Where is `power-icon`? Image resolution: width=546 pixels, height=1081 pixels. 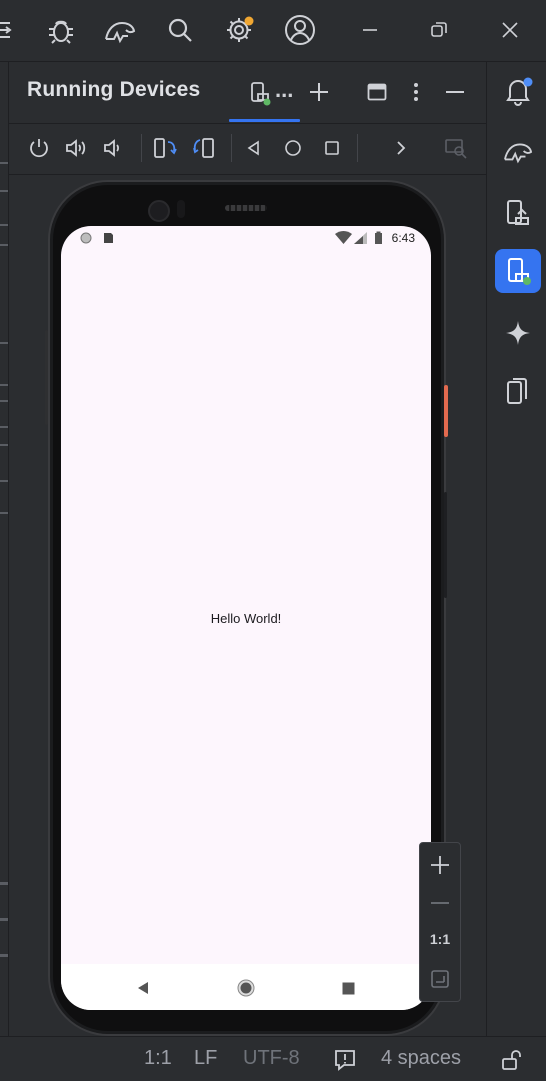
power-icon is located at coordinates (39, 148).